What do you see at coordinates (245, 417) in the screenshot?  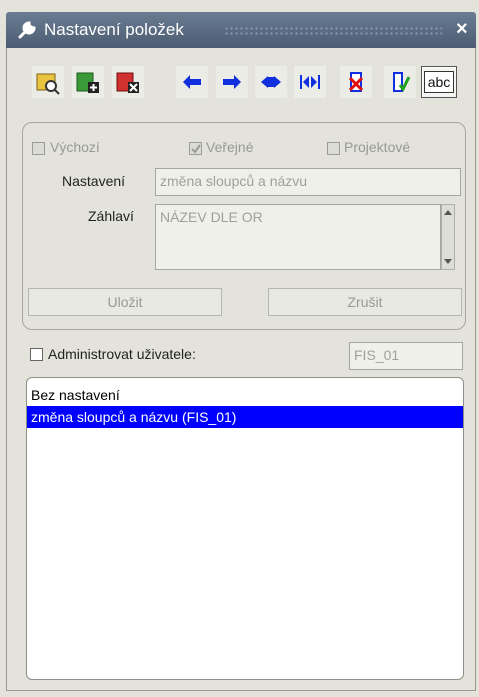 I see `list-item-selected: změna sloupců a názvu (FIS_01)` at bounding box center [245, 417].